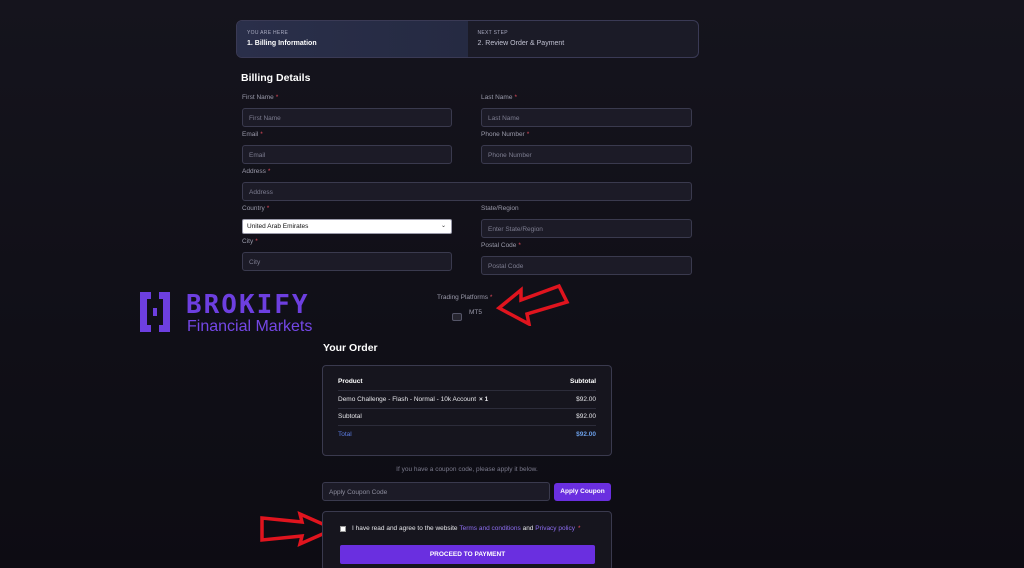  Describe the element at coordinates (583, 381) in the screenshot. I see `subtotal-column-header: Subtotal` at that location.